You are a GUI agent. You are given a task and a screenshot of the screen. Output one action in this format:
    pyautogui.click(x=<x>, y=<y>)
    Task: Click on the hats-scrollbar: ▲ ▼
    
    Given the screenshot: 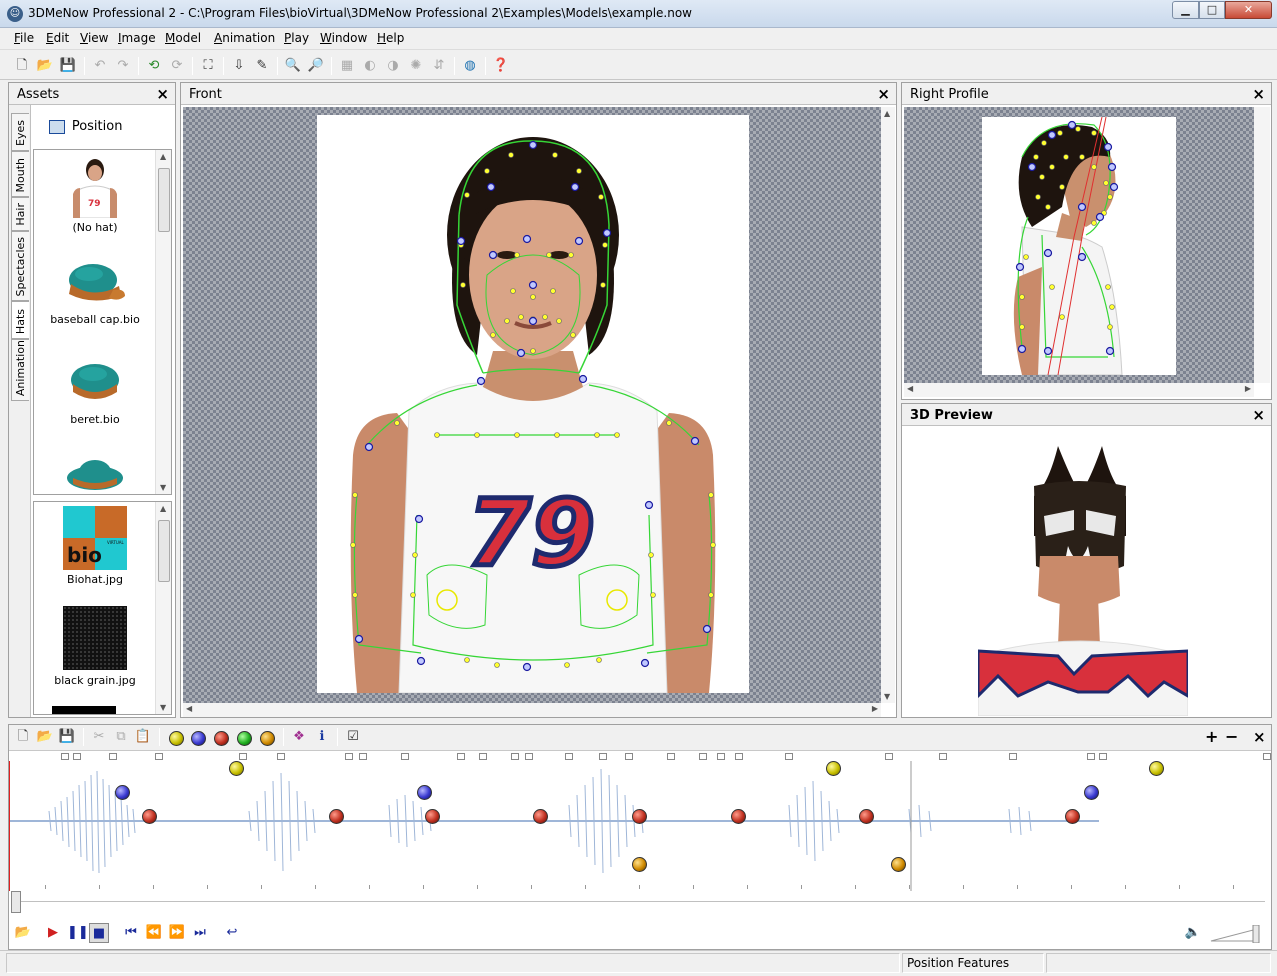 What is the action you would take?
    pyautogui.click(x=163, y=322)
    